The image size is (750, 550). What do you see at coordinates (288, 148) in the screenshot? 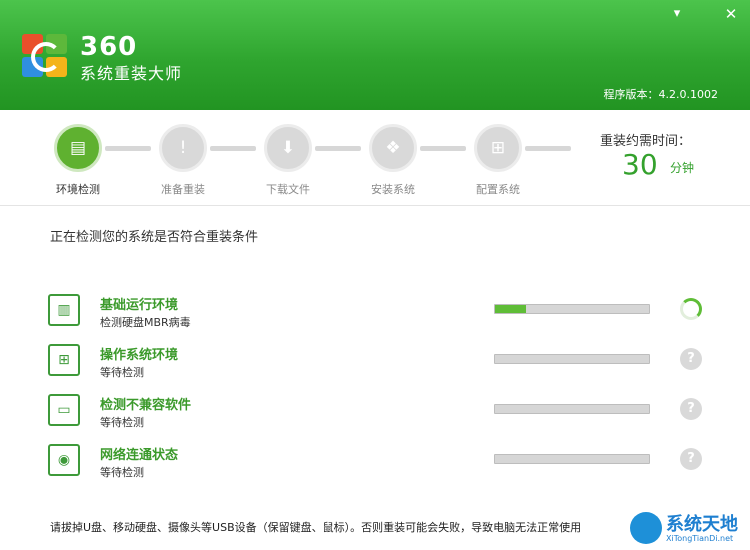
I see `download-icon: ⬇` at bounding box center [288, 148].